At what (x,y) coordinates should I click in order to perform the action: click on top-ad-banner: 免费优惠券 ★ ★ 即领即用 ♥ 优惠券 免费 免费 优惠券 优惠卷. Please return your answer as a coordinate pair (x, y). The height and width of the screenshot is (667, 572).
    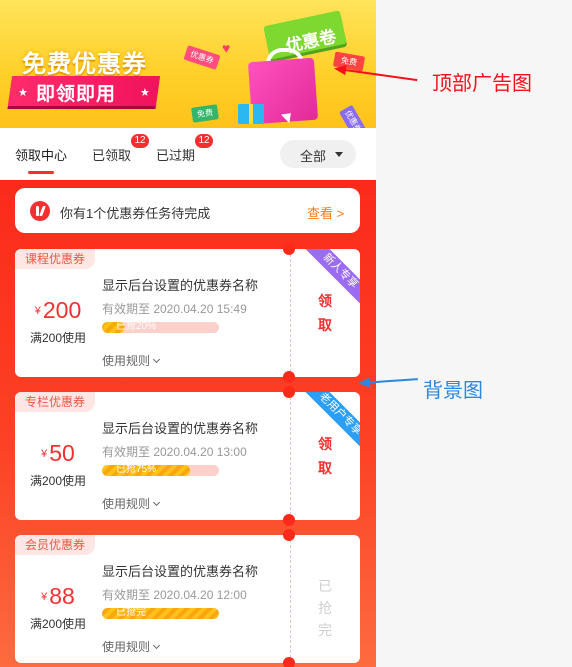
    Looking at the image, I should click on (188, 64).